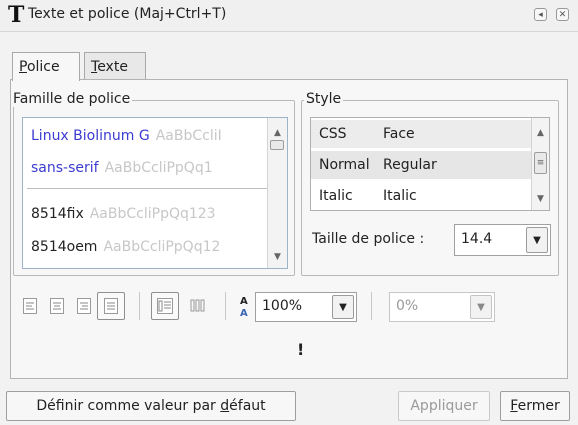 The height and width of the screenshot is (425, 578). What do you see at coordinates (540, 14) in the screenshot?
I see `restore-icon: ◂` at bounding box center [540, 14].